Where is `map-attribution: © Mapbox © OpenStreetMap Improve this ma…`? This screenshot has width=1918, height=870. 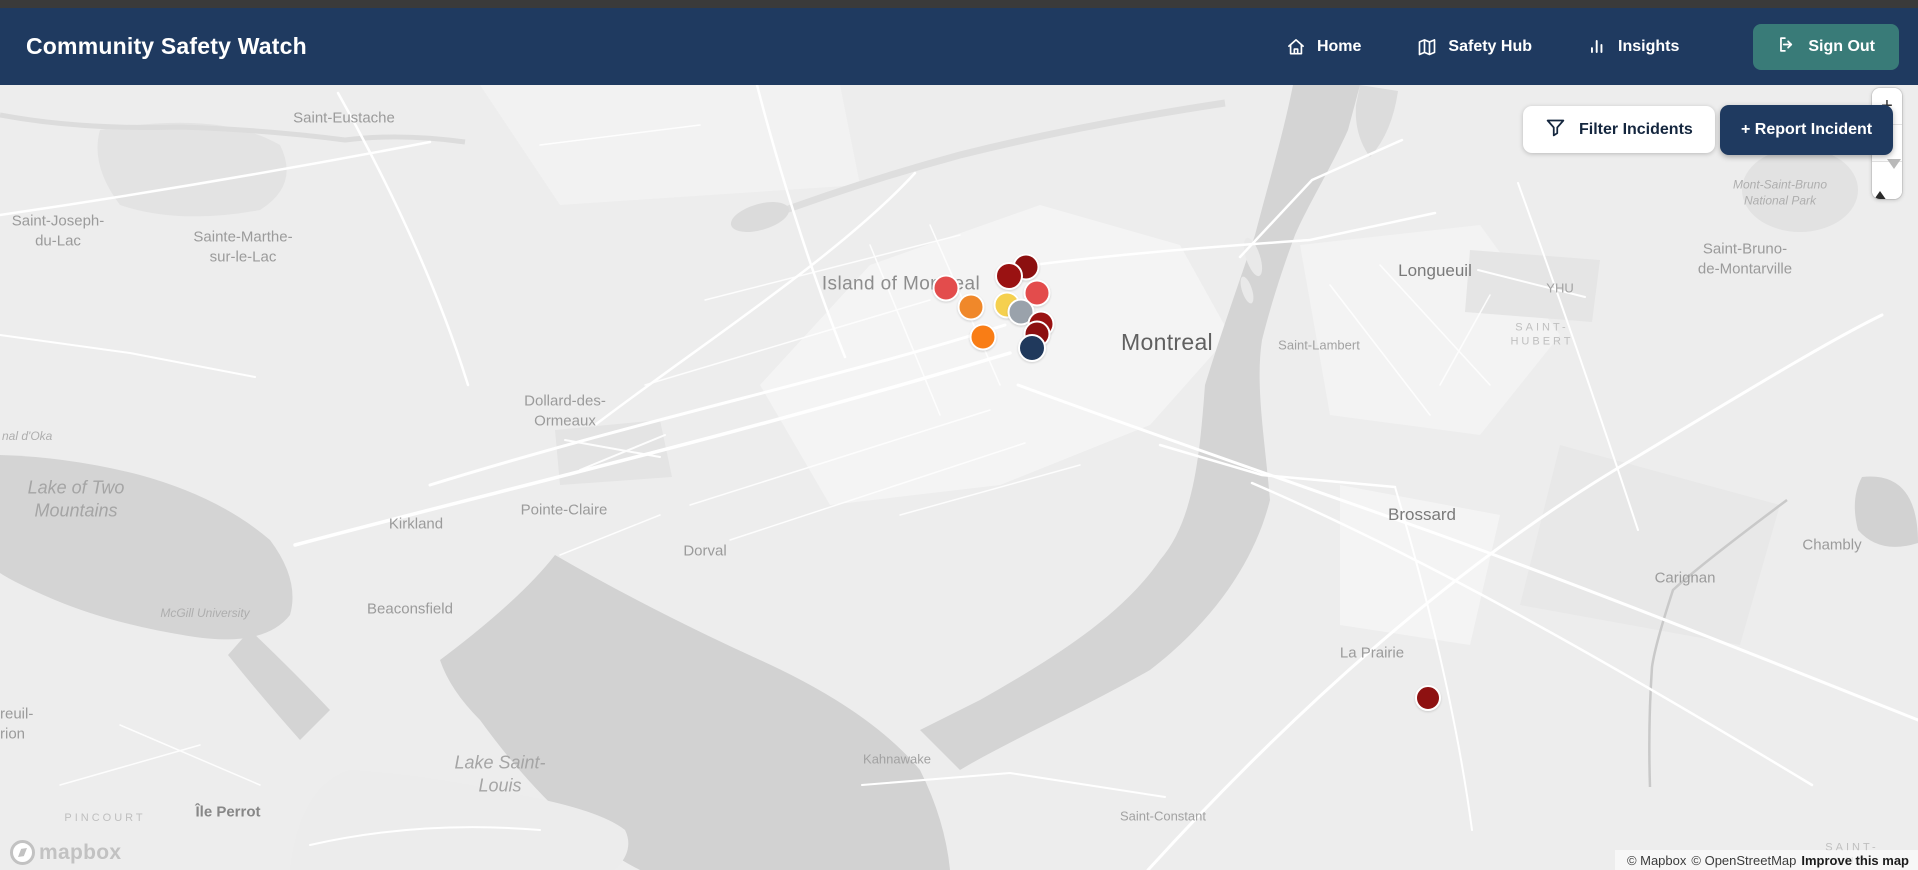
map-attribution: © Mapbox © OpenStreetMap Improve this ma… is located at coordinates (1766, 860).